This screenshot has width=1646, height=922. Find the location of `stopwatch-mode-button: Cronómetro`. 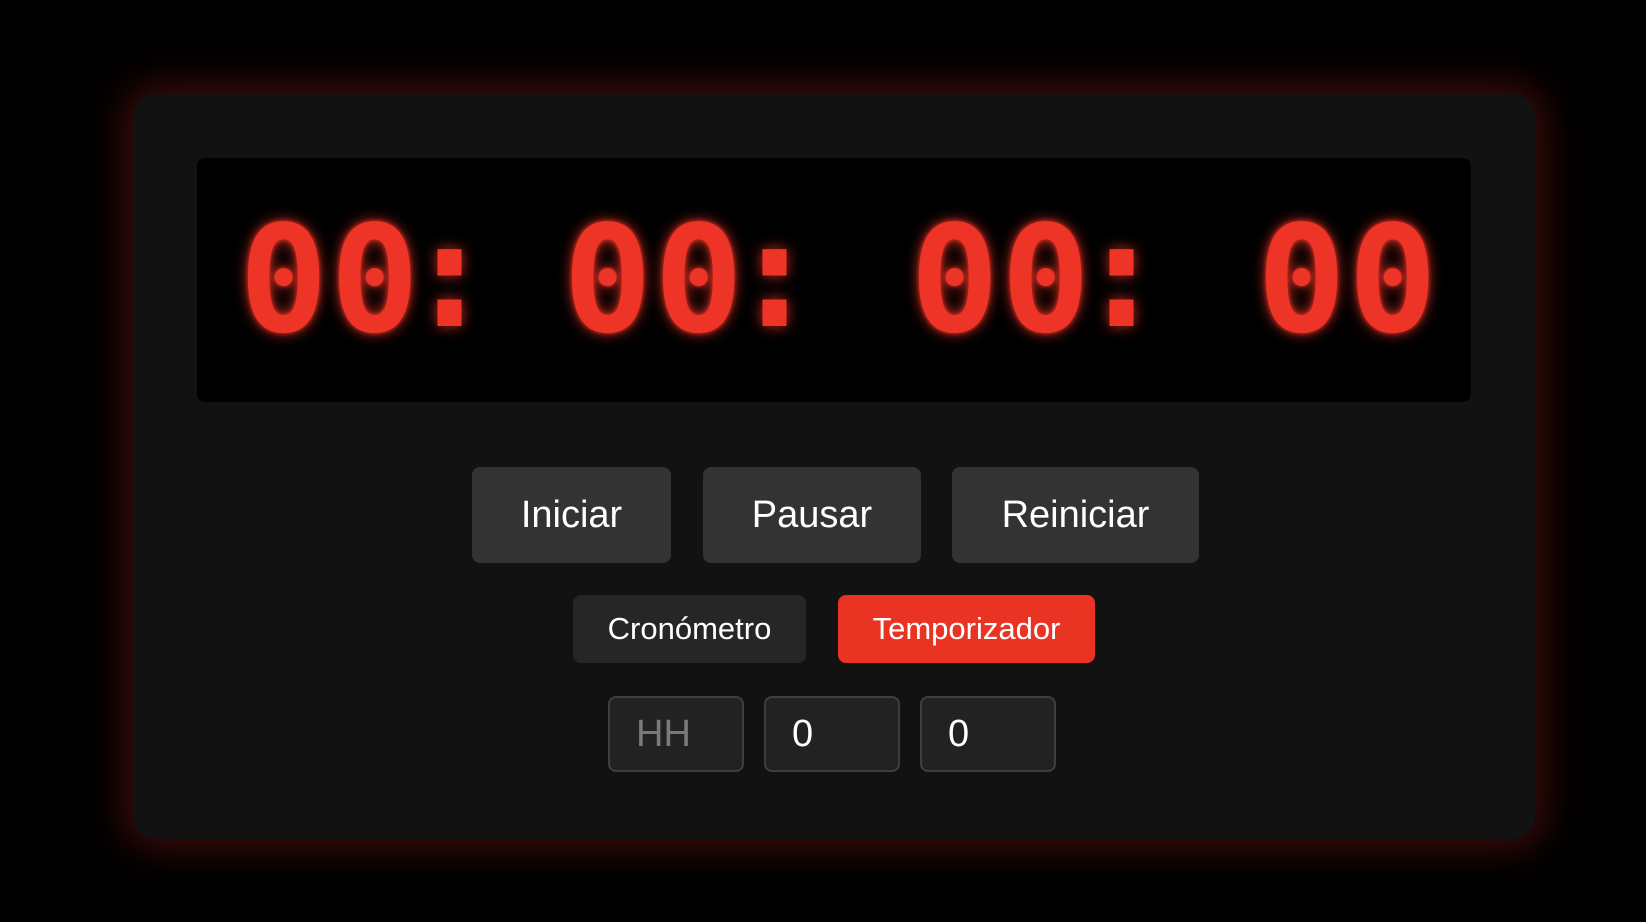

stopwatch-mode-button: Cronómetro is located at coordinates (689, 629).